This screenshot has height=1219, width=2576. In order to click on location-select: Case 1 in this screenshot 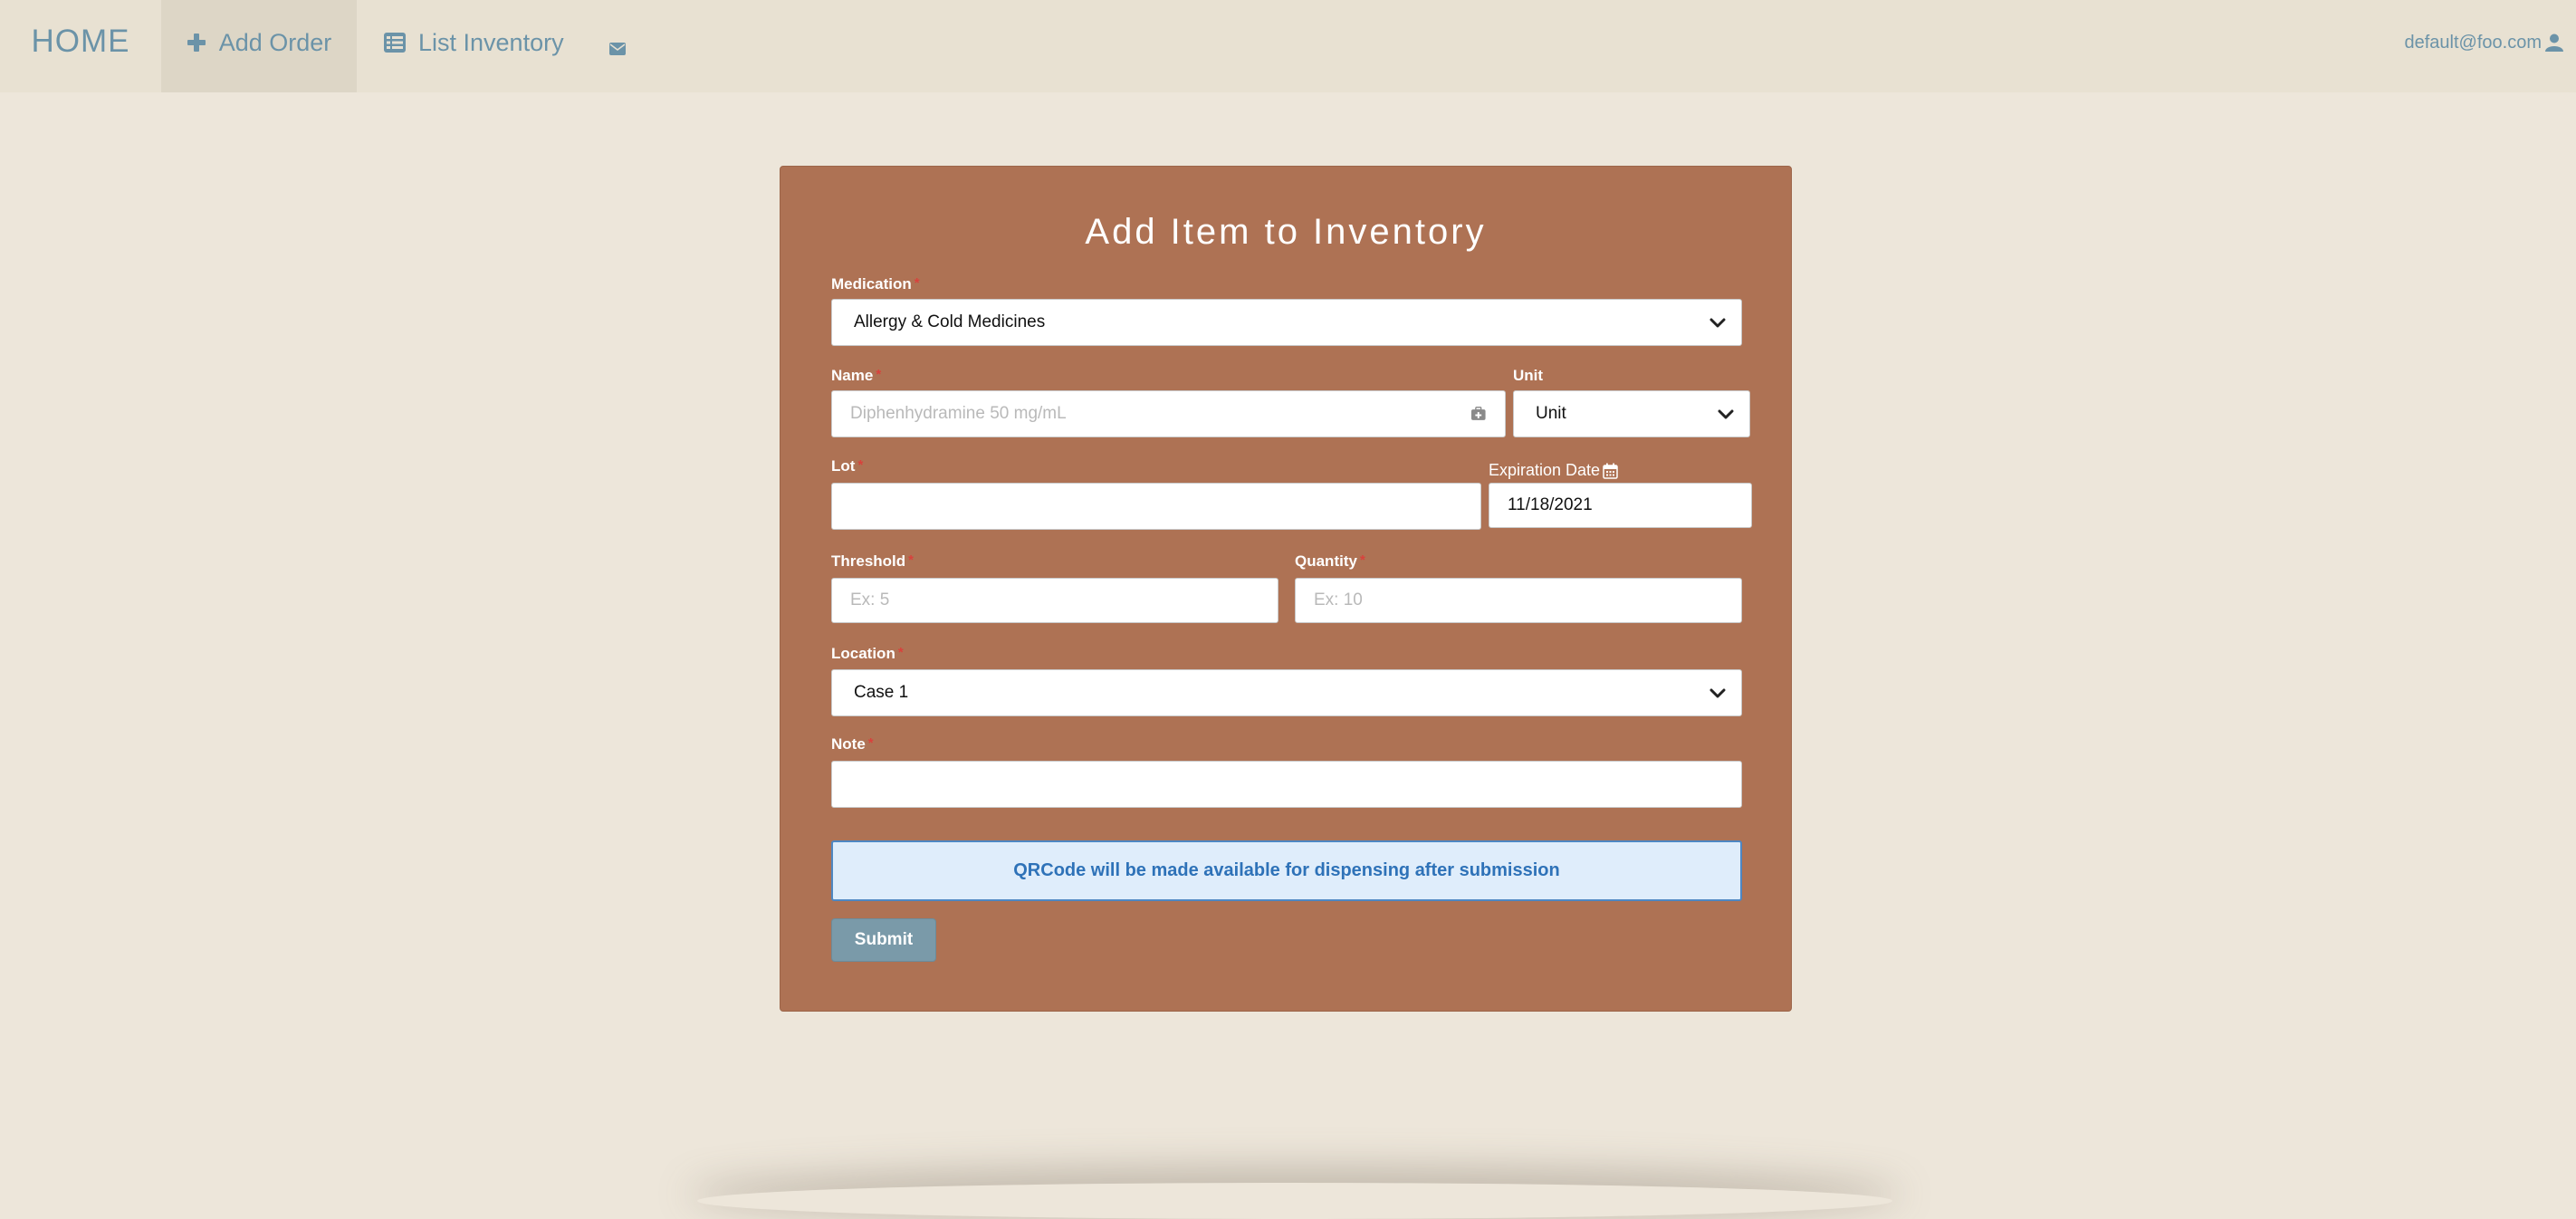, I will do `click(1286, 692)`.